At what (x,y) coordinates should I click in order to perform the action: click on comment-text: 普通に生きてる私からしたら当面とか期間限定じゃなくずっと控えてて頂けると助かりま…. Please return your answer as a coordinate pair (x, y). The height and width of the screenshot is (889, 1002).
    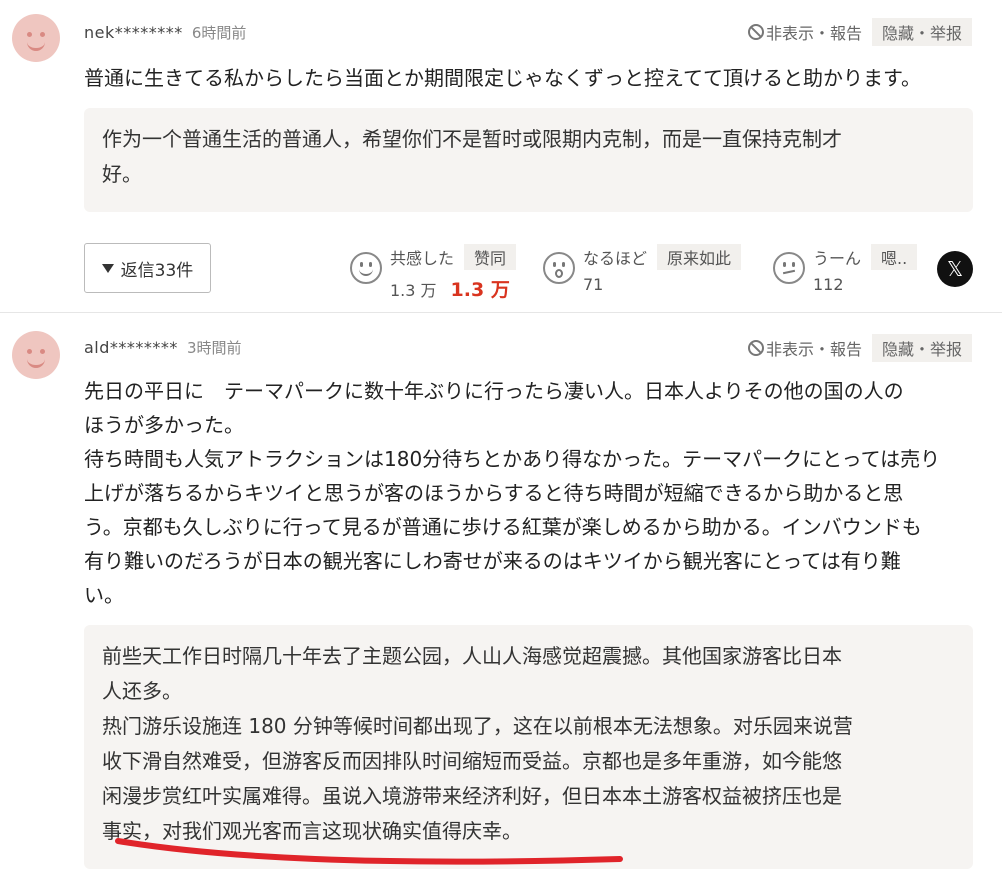
    Looking at the image, I should click on (502, 78).